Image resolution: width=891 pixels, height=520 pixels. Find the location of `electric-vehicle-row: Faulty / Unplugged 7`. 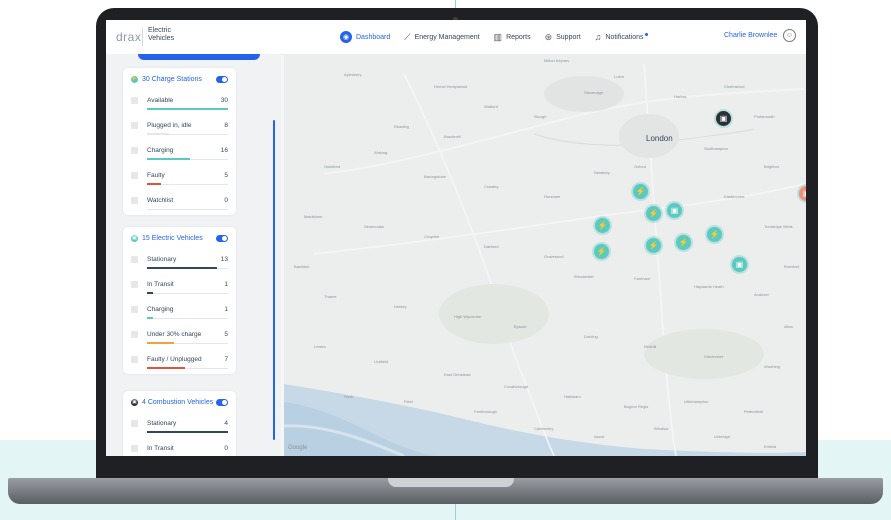

electric-vehicle-row: Faulty / Unplugged 7 is located at coordinates (179, 361).